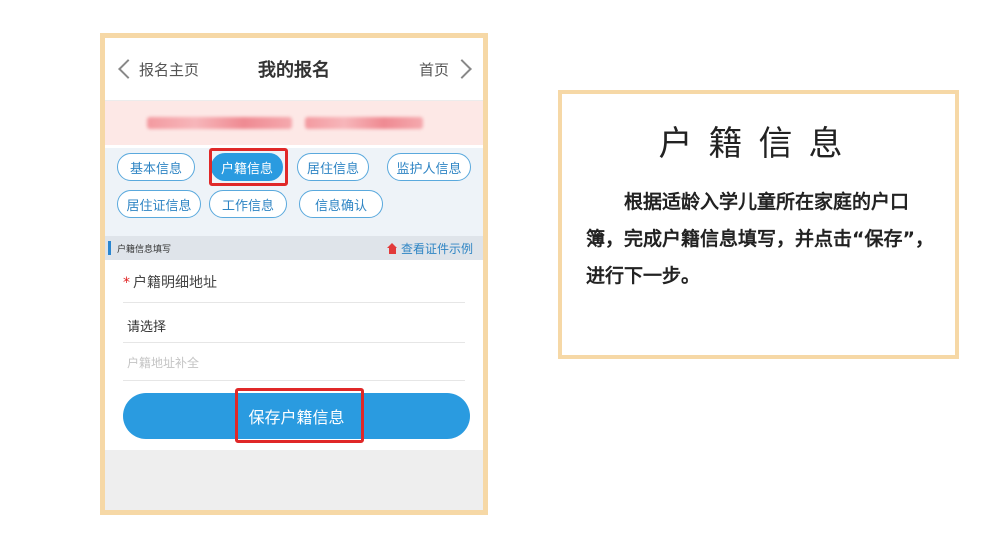  What do you see at coordinates (758, 144) in the screenshot?
I see `card-title: 户籍信息` at bounding box center [758, 144].